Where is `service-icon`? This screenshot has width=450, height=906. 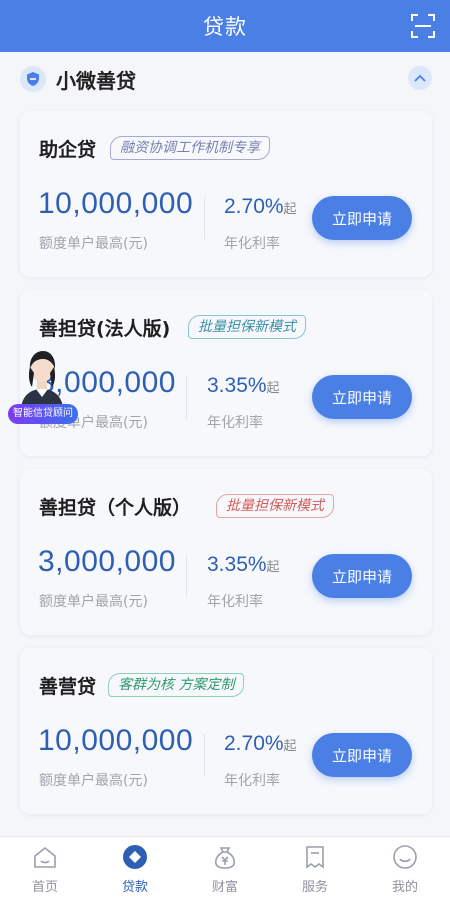 service-icon is located at coordinates (315, 857).